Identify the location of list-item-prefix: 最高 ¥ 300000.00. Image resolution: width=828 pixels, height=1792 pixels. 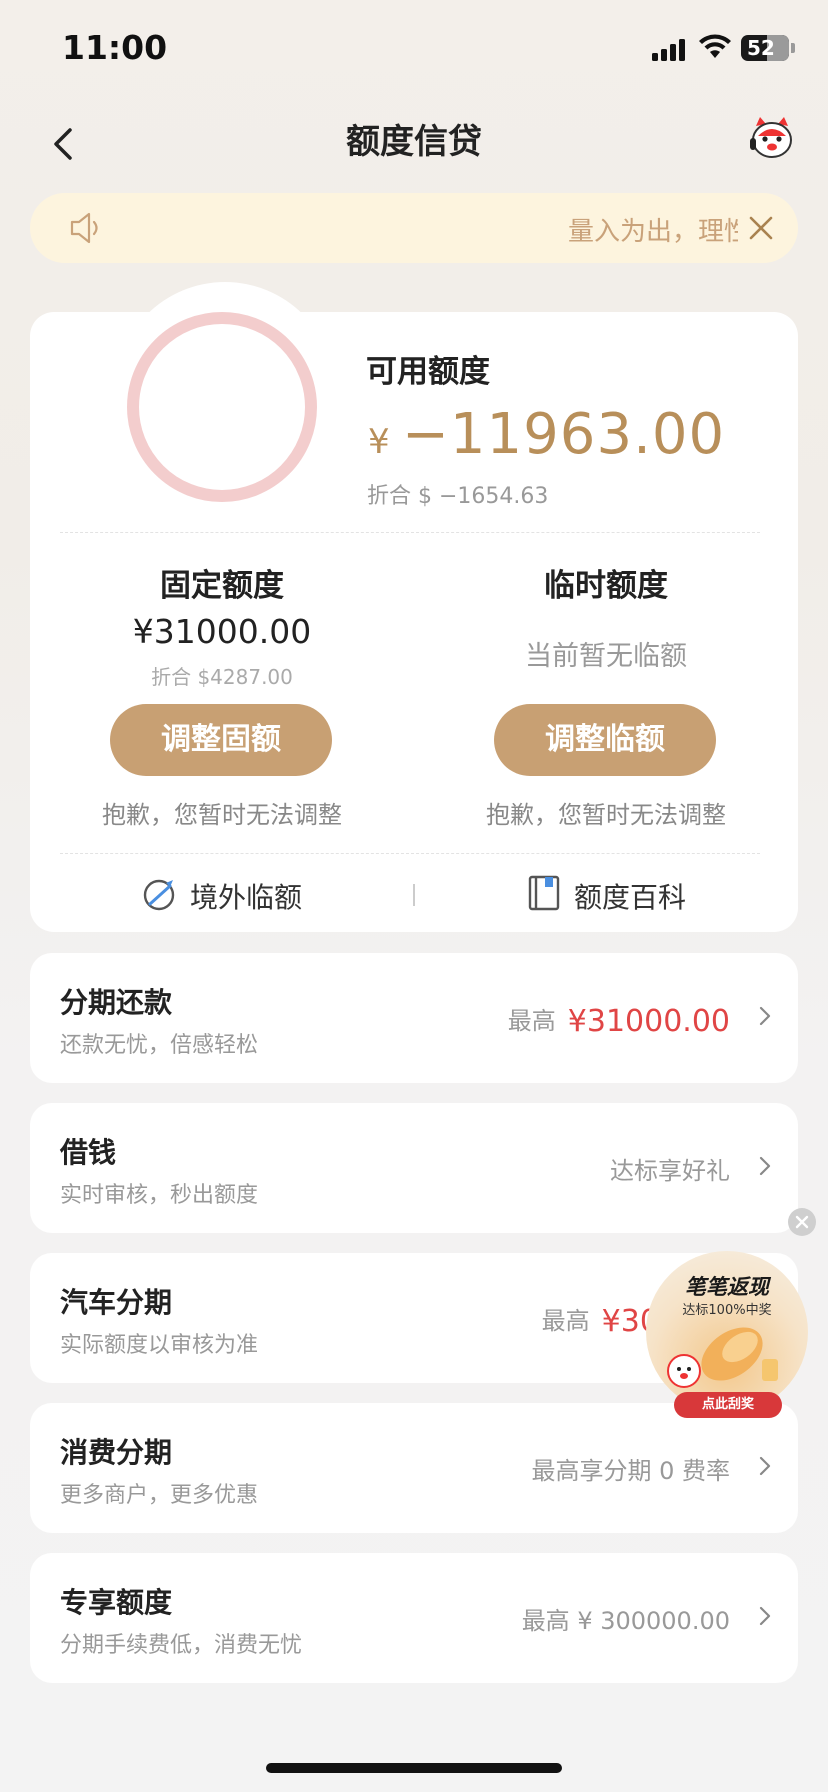
(625, 1621).